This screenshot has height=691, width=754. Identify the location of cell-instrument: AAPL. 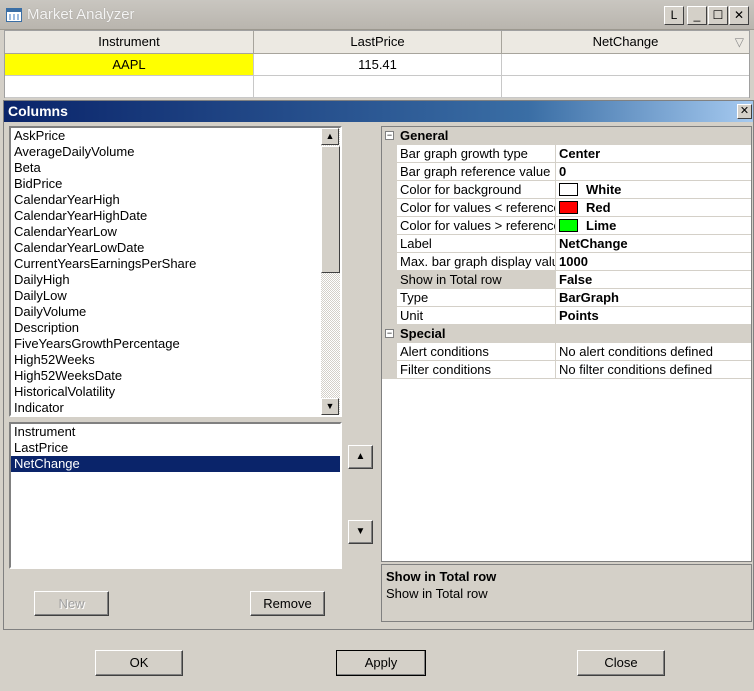
(129, 65).